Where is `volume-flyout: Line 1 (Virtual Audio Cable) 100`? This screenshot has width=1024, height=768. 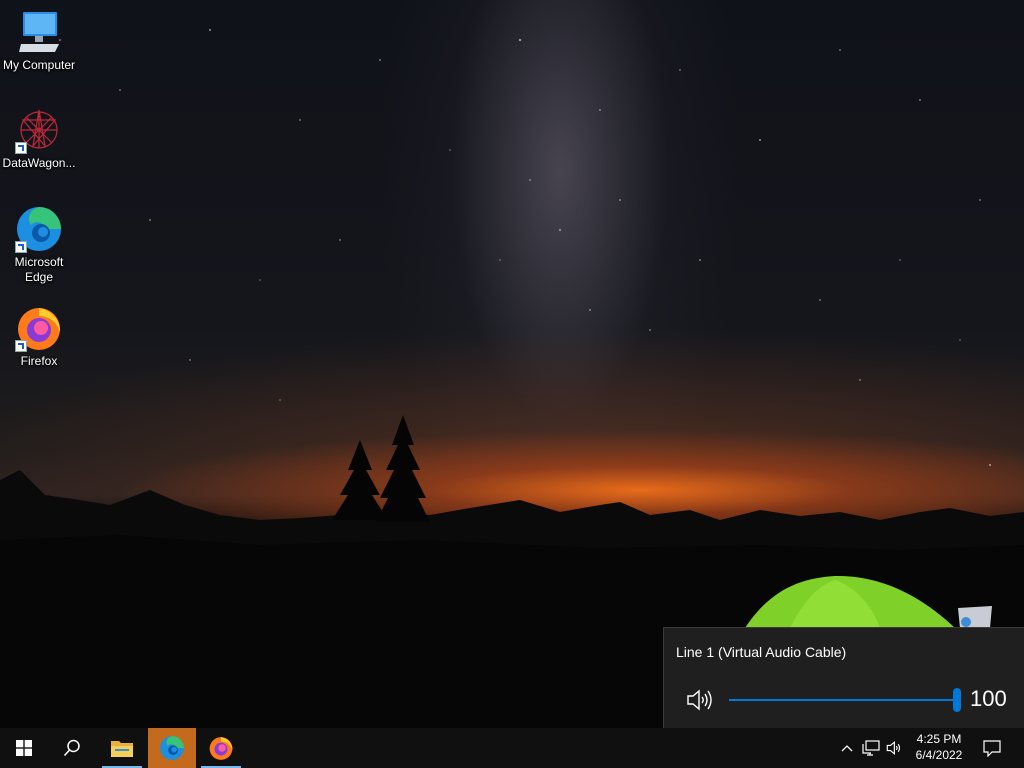 volume-flyout: Line 1 (Virtual Audio Cable) 100 is located at coordinates (843, 677).